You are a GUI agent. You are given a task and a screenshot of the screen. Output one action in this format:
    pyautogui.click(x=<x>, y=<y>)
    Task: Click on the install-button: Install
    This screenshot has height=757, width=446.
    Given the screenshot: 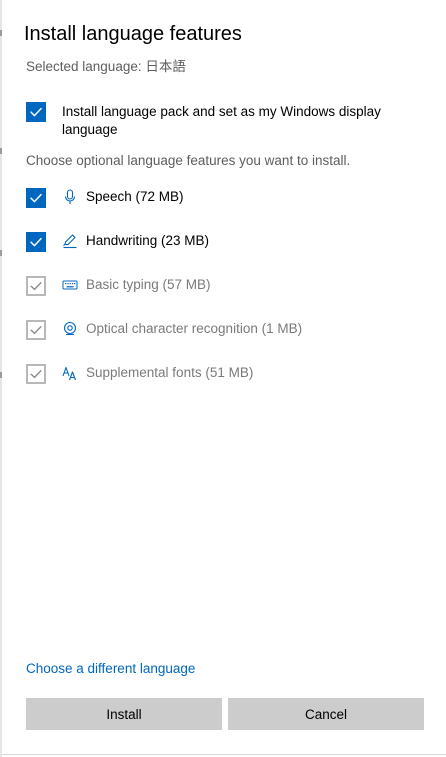 What is the action you would take?
    pyautogui.click(x=124, y=714)
    